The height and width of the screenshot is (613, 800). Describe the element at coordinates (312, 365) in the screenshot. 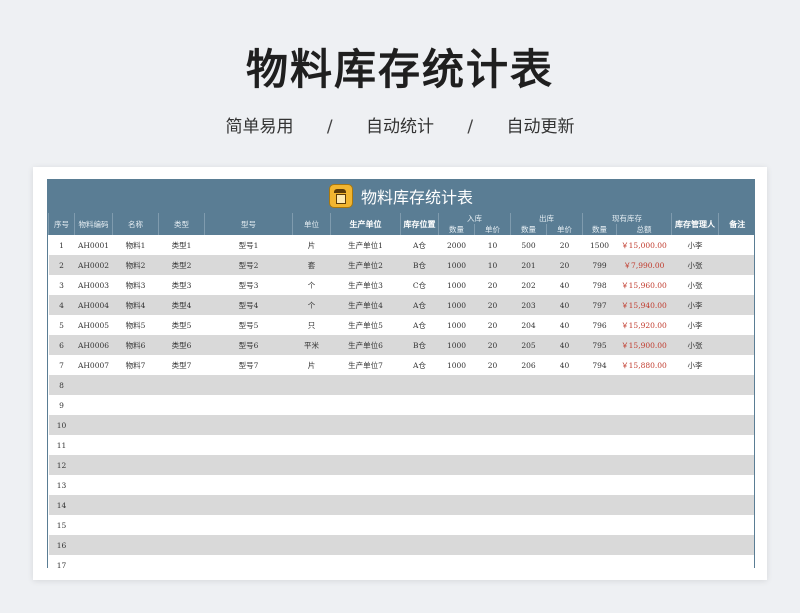

I see `cell-unit: 片` at that location.